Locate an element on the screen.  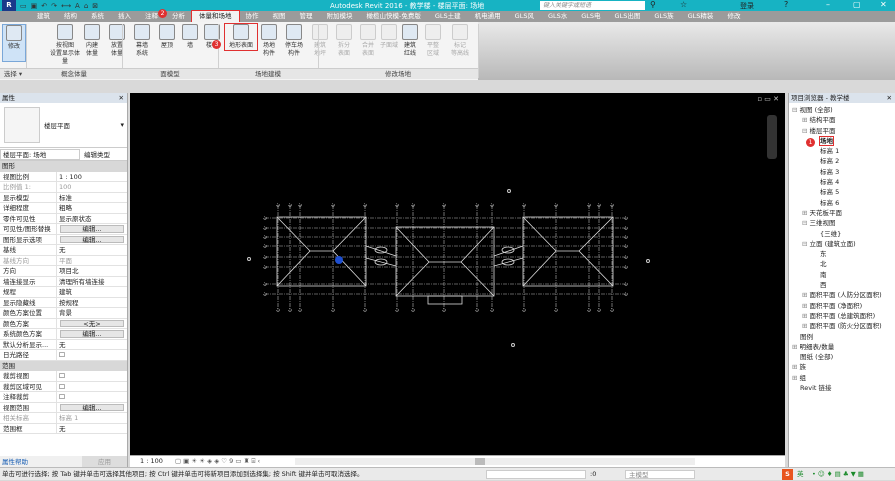
view-control-icons: ▢ ▣ ☀ ☀ ◈ ◈ ♡ 9 ▭ ♜ ⌸ ‹ is located at coordinates (212, 461).